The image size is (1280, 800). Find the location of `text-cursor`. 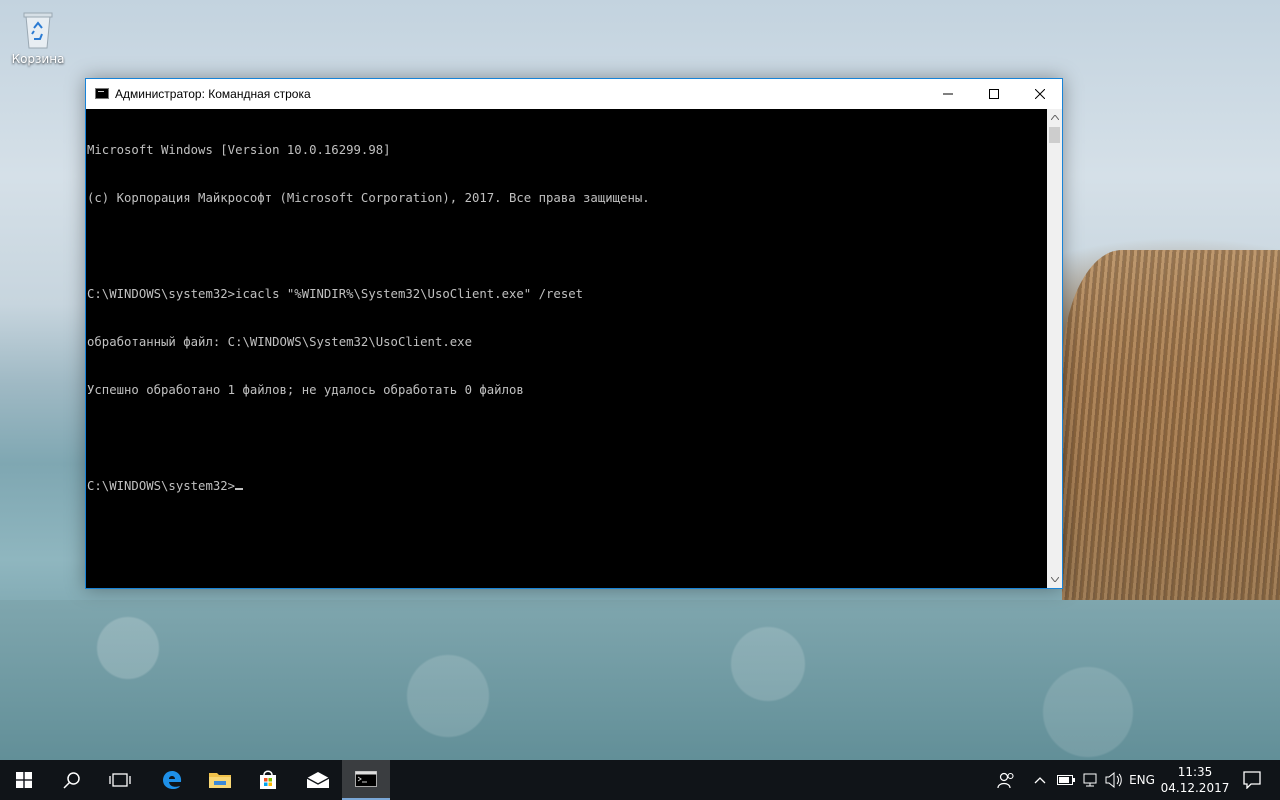

text-cursor is located at coordinates (239, 489).